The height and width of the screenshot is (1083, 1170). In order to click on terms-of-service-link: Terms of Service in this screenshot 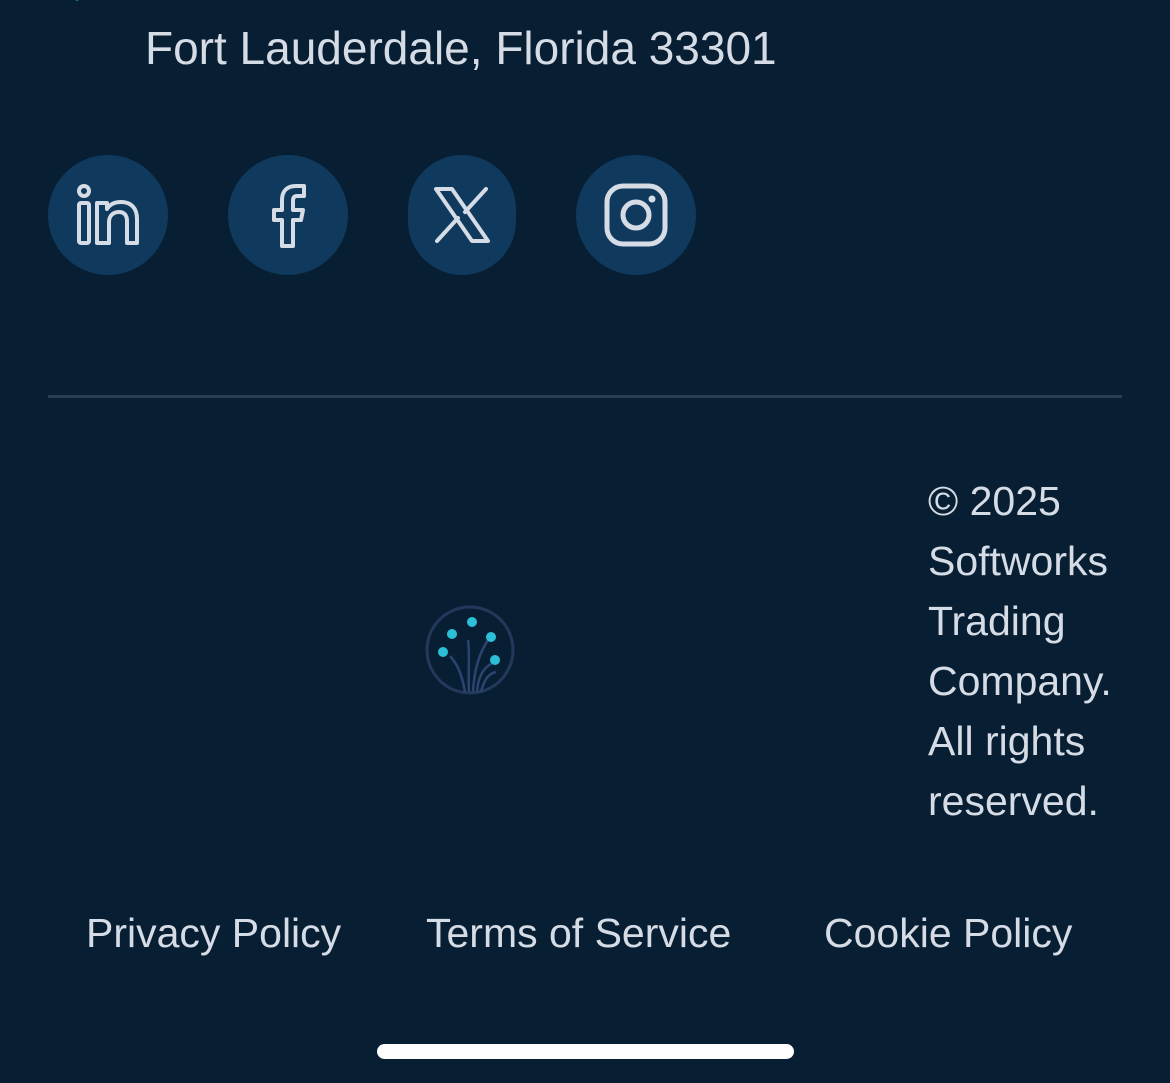, I will do `click(578, 933)`.